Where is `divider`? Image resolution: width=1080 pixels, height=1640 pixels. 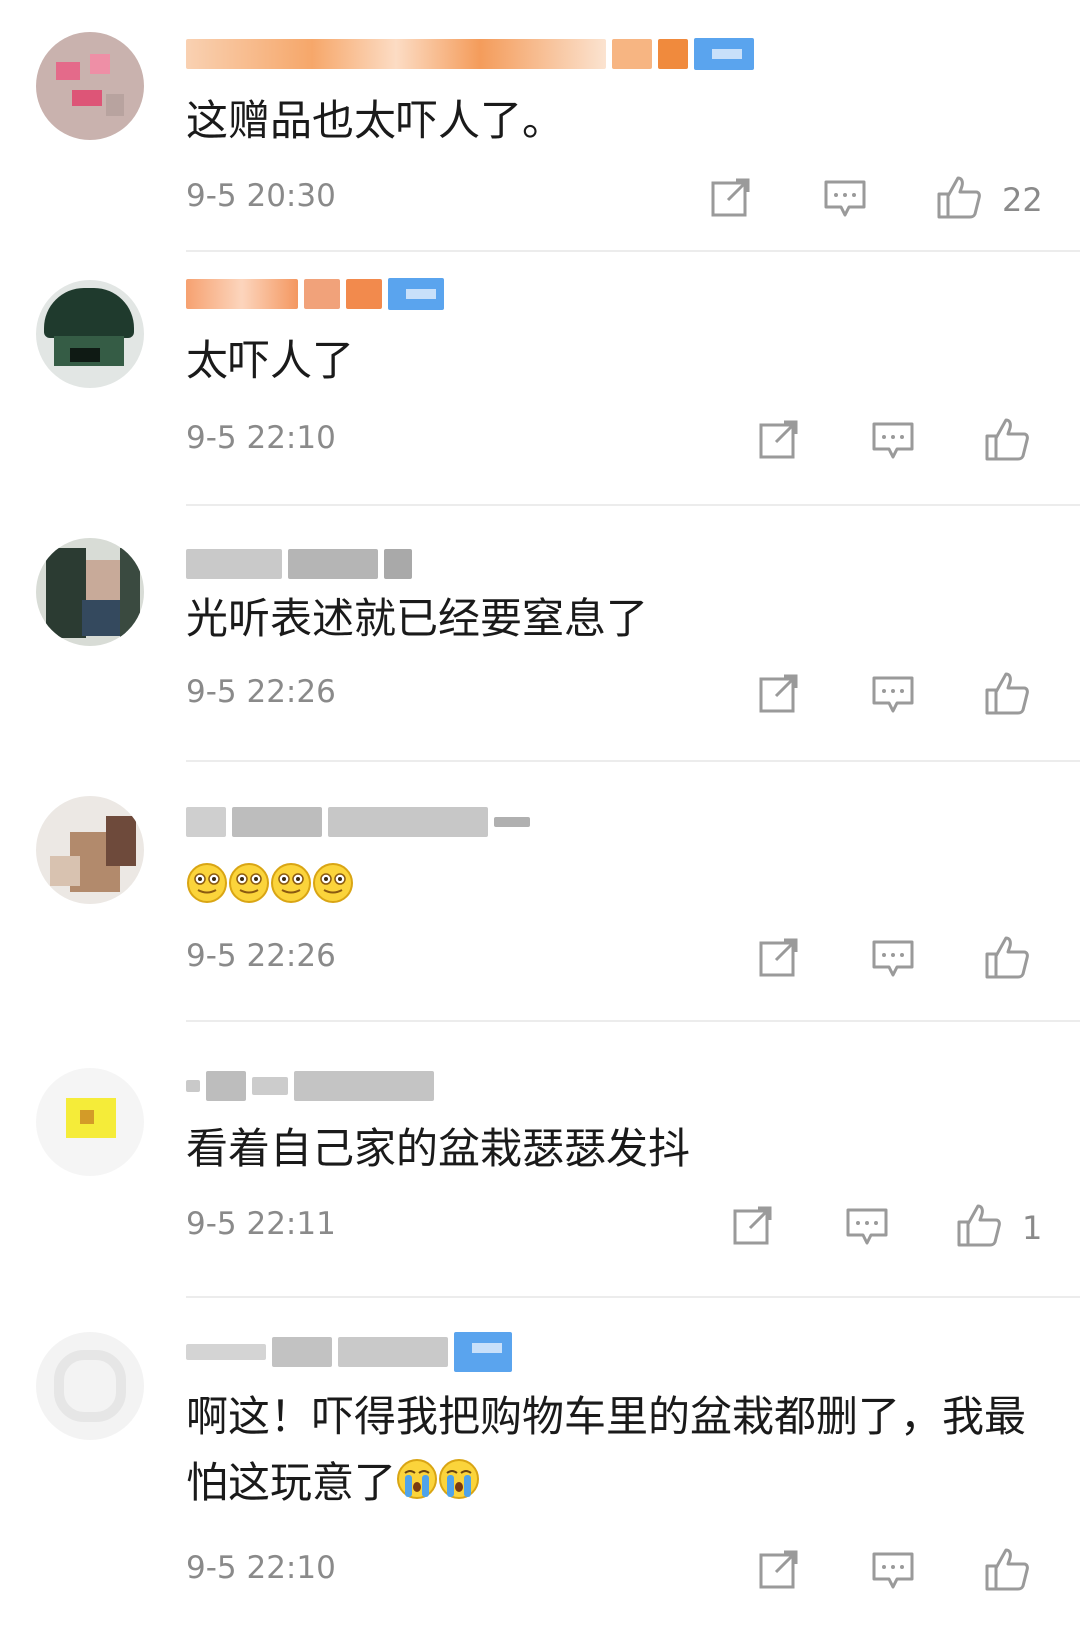
divider is located at coordinates (633, 1021).